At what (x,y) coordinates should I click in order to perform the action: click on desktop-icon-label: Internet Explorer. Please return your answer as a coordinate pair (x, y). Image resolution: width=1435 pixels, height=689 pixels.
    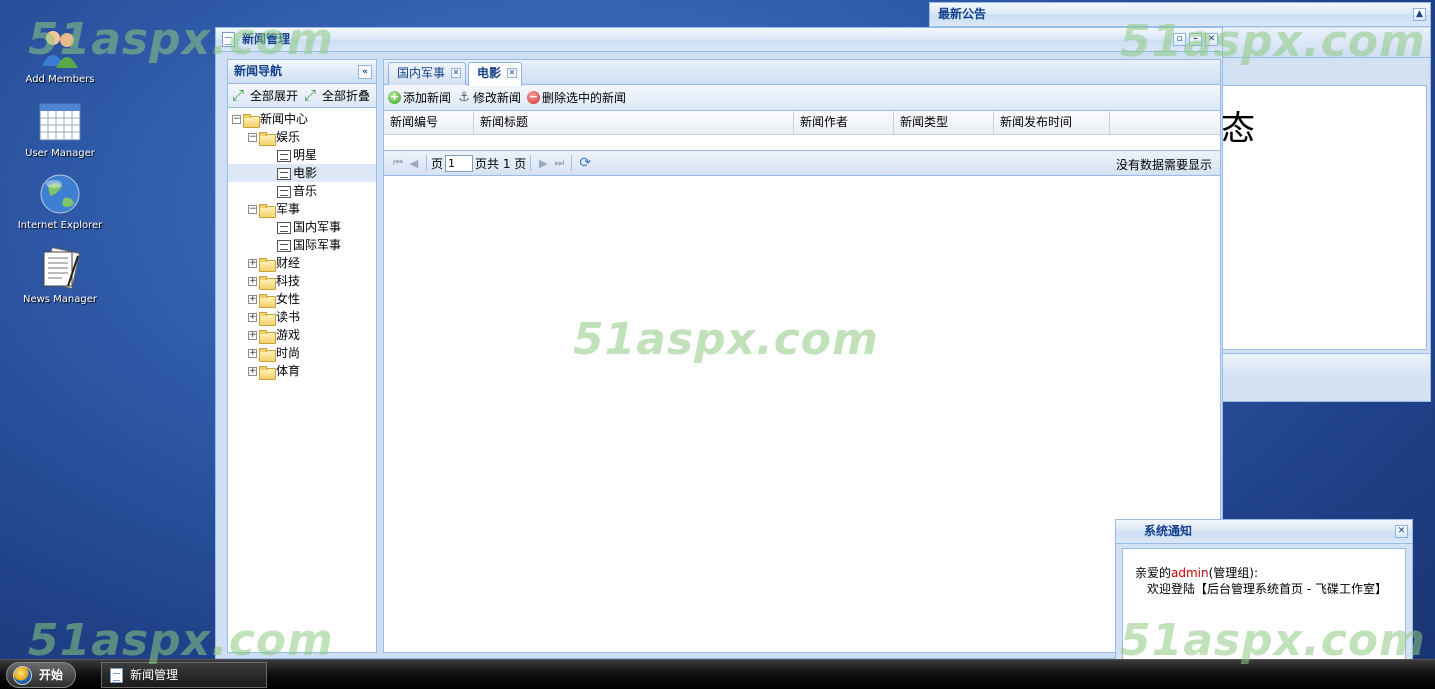
    Looking at the image, I should click on (60, 225).